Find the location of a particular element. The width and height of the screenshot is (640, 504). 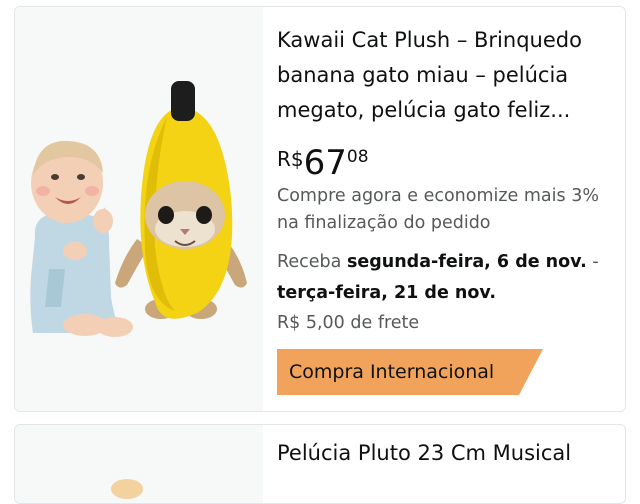

delivery-prefix: Receba is located at coordinates (312, 262).